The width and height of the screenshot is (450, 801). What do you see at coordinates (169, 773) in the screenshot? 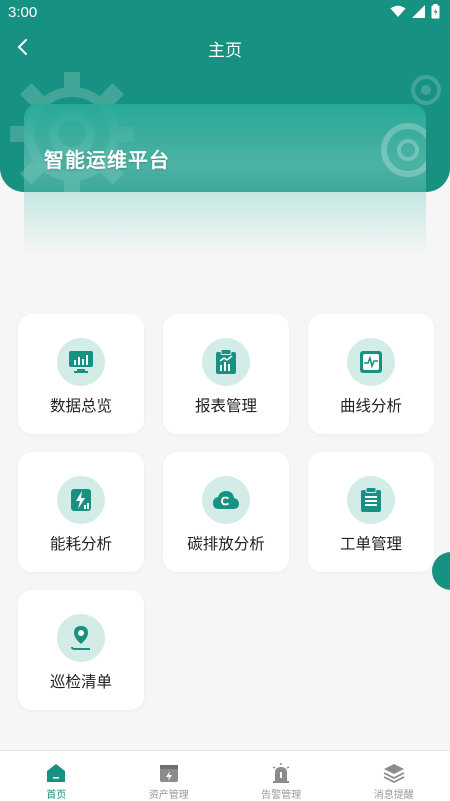
I see `asset-icon` at bounding box center [169, 773].